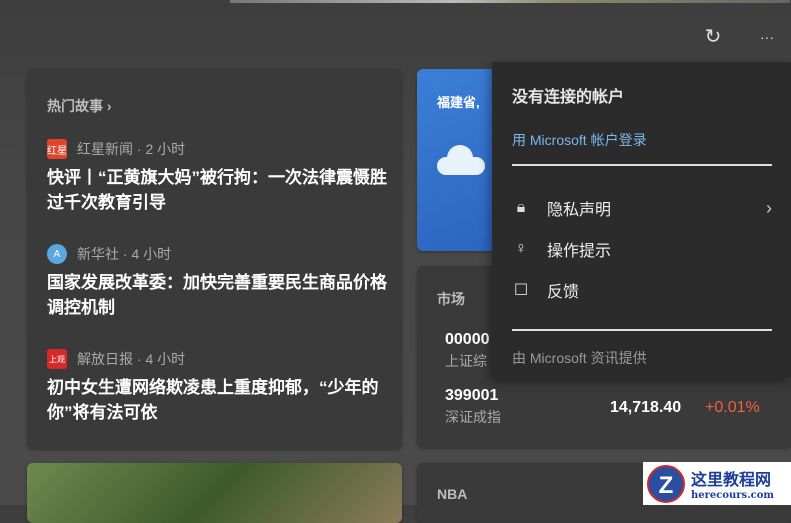 This screenshot has height=523, width=791. What do you see at coordinates (452, 494) in the screenshot?
I see `nba-header: NBA` at bounding box center [452, 494].